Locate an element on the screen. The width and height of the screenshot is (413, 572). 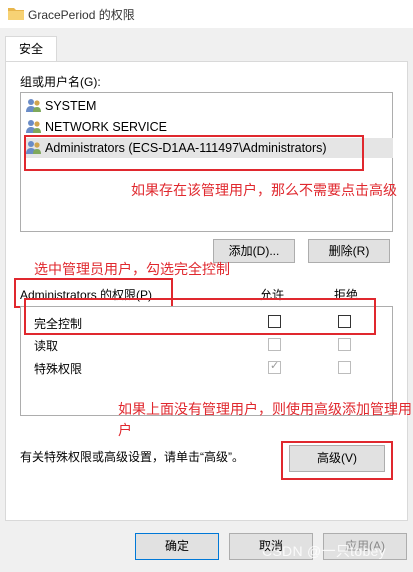
permission-full-control: 完全控制 is located at coordinates (58, 324).